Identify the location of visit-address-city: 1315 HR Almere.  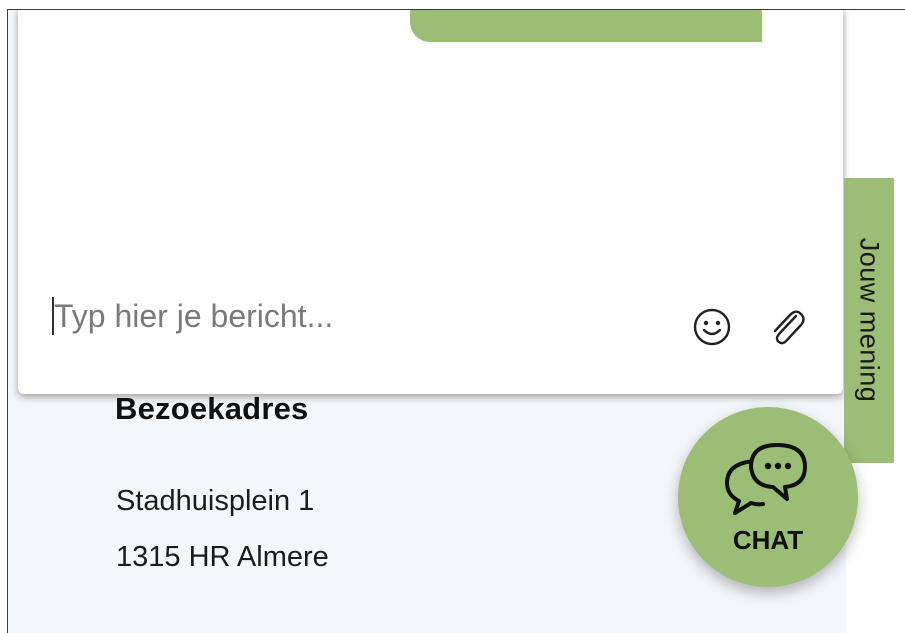
(222, 557).